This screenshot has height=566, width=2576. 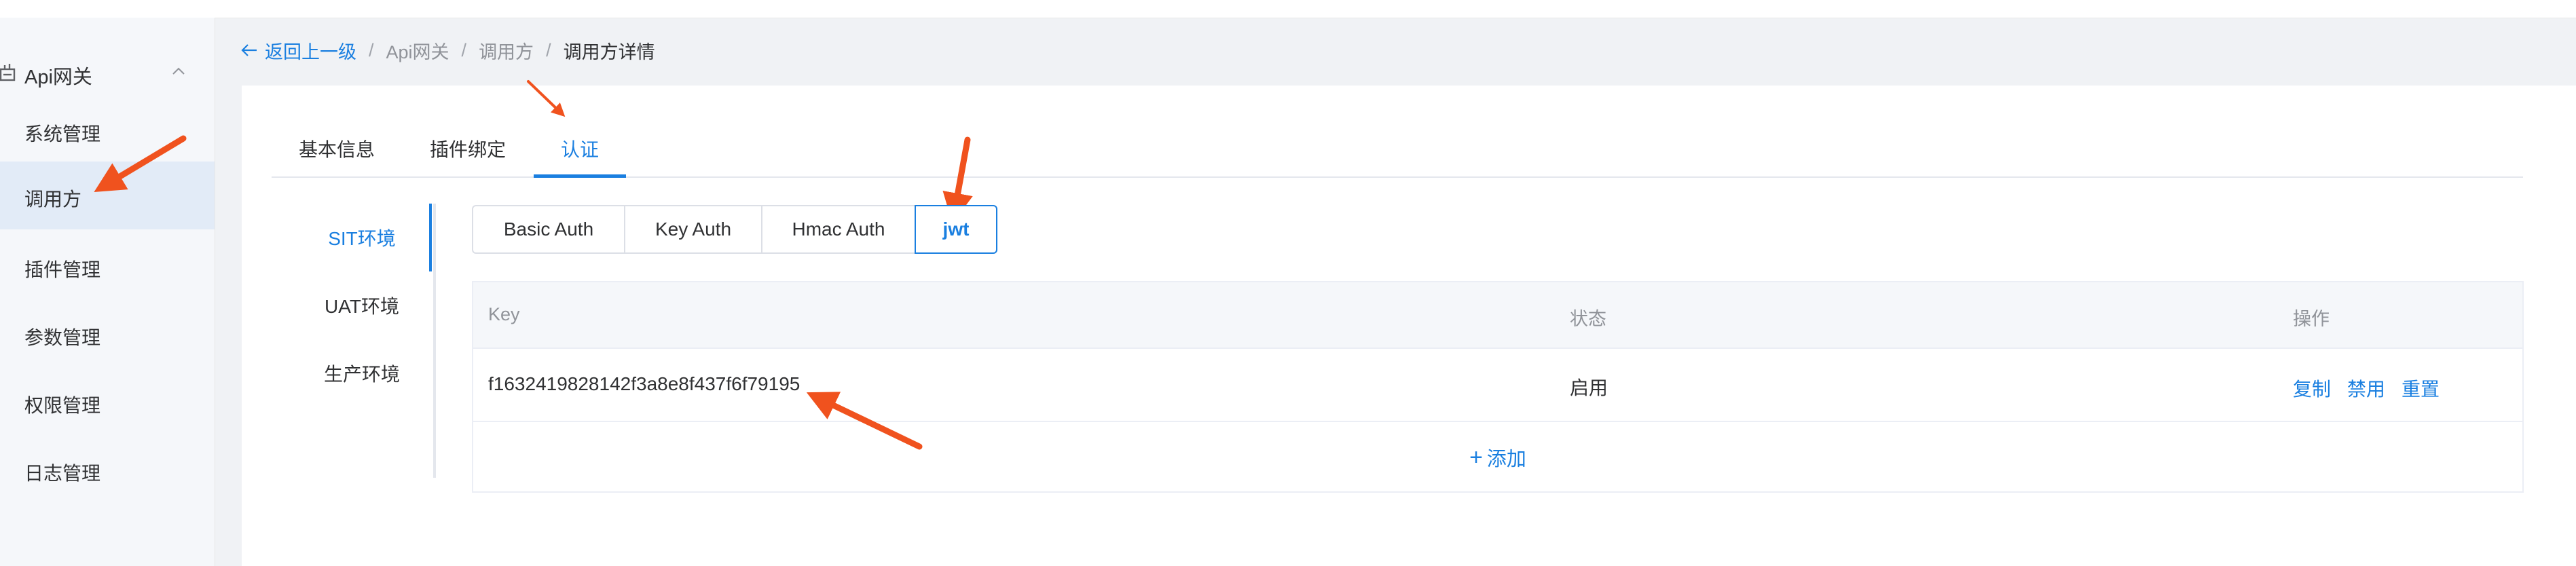 What do you see at coordinates (1498, 315) in the screenshot?
I see `table-header: Key 状态 操作` at bounding box center [1498, 315].